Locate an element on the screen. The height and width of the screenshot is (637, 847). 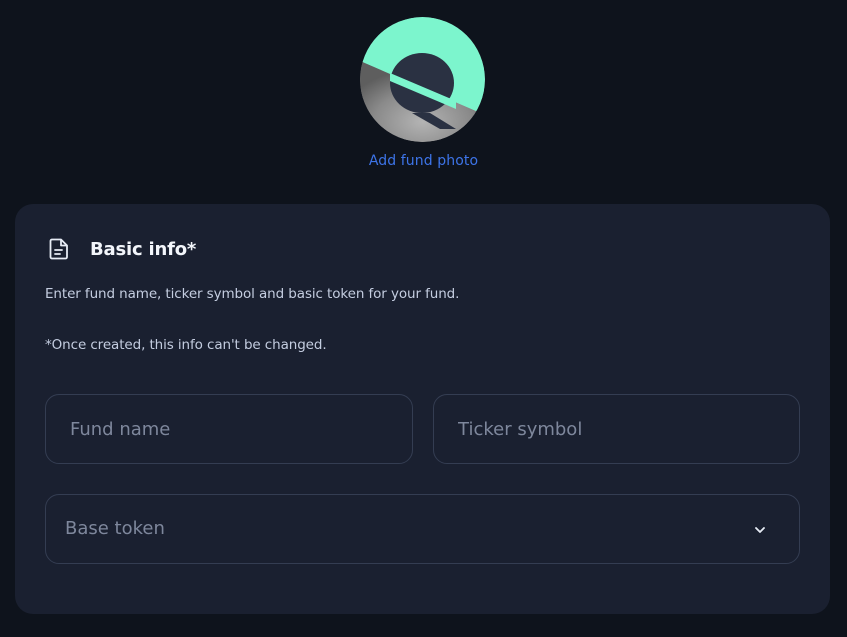
basic-info-header: Basic info* is located at coordinates (122, 249).